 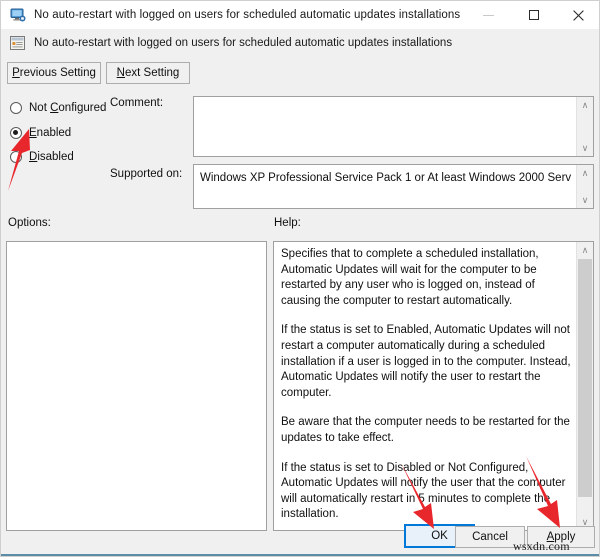 What do you see at coordinates (488, 15) in the screenshot?
I see `minimize-button` at bounding box center [488, 15].